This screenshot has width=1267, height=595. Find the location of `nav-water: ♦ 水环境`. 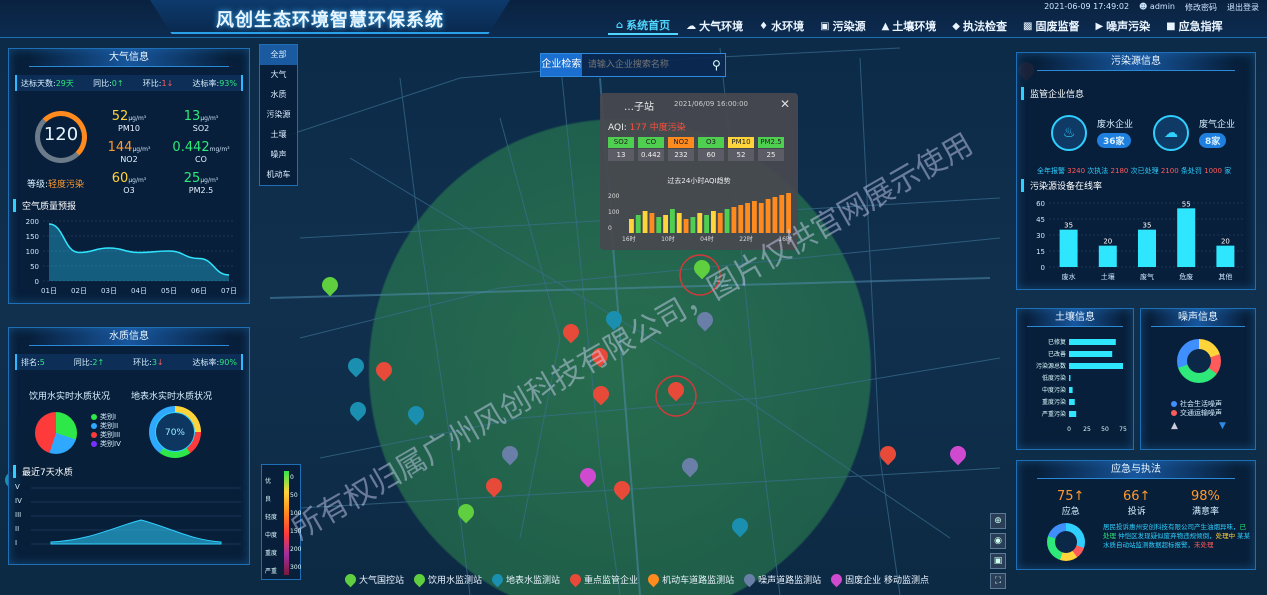

nav-water: ♦ 水环境 is located at coordinates (781, 26).